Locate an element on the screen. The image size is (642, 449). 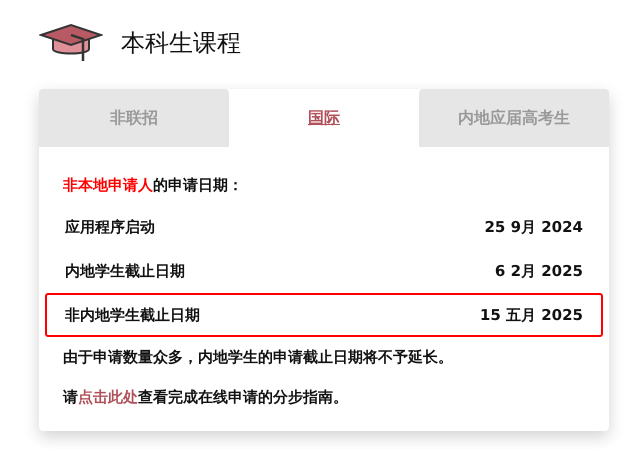
date-label: 非内地学生截止日期 is located at coordinates (132, 315).